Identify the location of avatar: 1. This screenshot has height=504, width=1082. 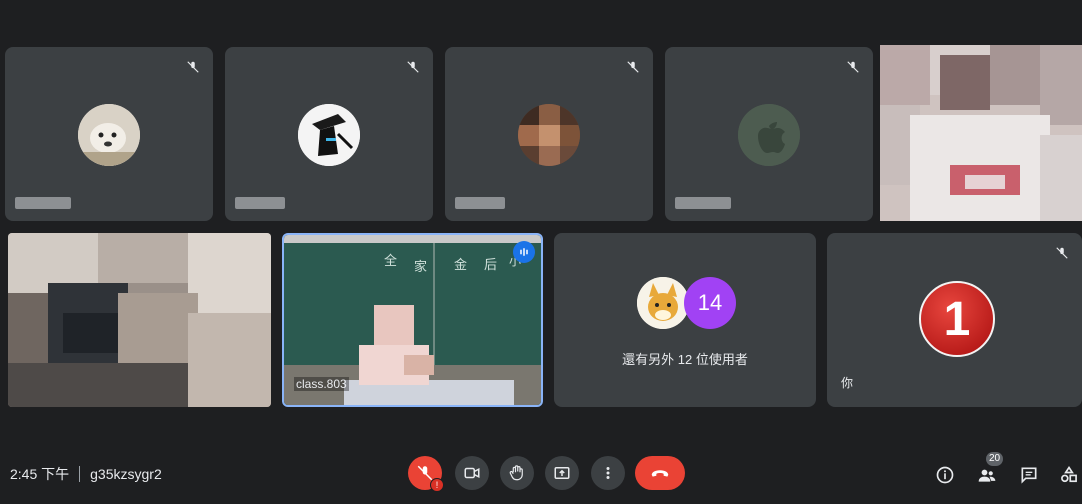
(957, 319).